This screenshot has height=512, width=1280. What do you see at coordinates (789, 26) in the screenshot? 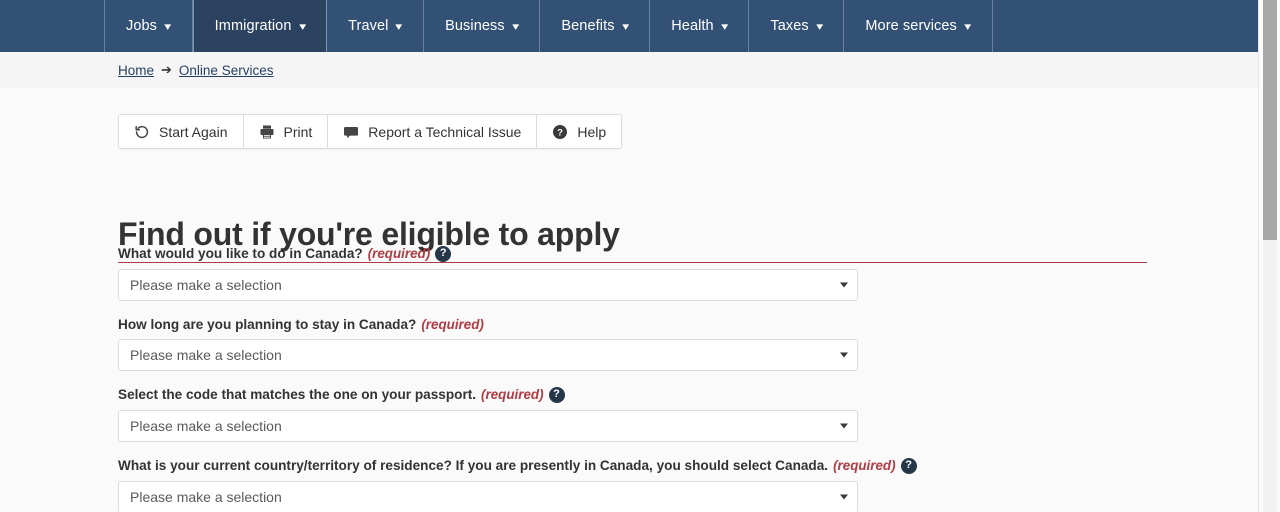
I see `nav-item-label: Taxes` at bounding box center [789, 26].